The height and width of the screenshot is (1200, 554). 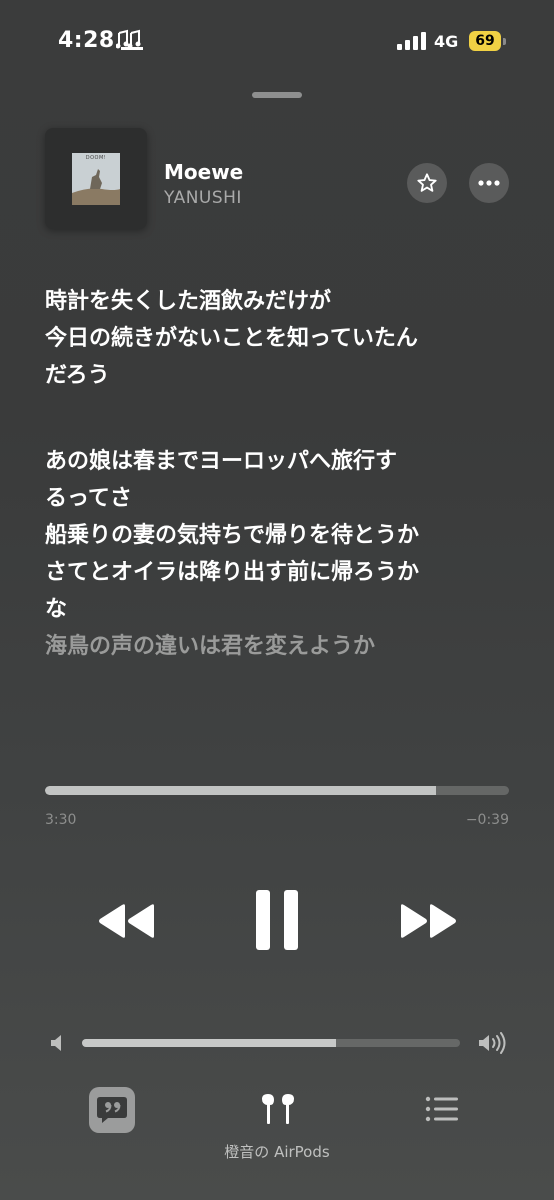 What do you see at coordinates (280, 609) in the screenshot?
I see `lyric-line: な` at bounding box center [280, 609].